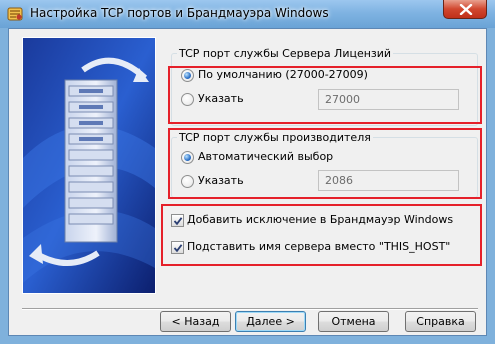 Image resolution: width=495 pixels, height=344 pixels. Describe the element at coordinates (275, 137) in the screenshot. I see `vendor-port-label: TCP порт службы производителя` at that location.